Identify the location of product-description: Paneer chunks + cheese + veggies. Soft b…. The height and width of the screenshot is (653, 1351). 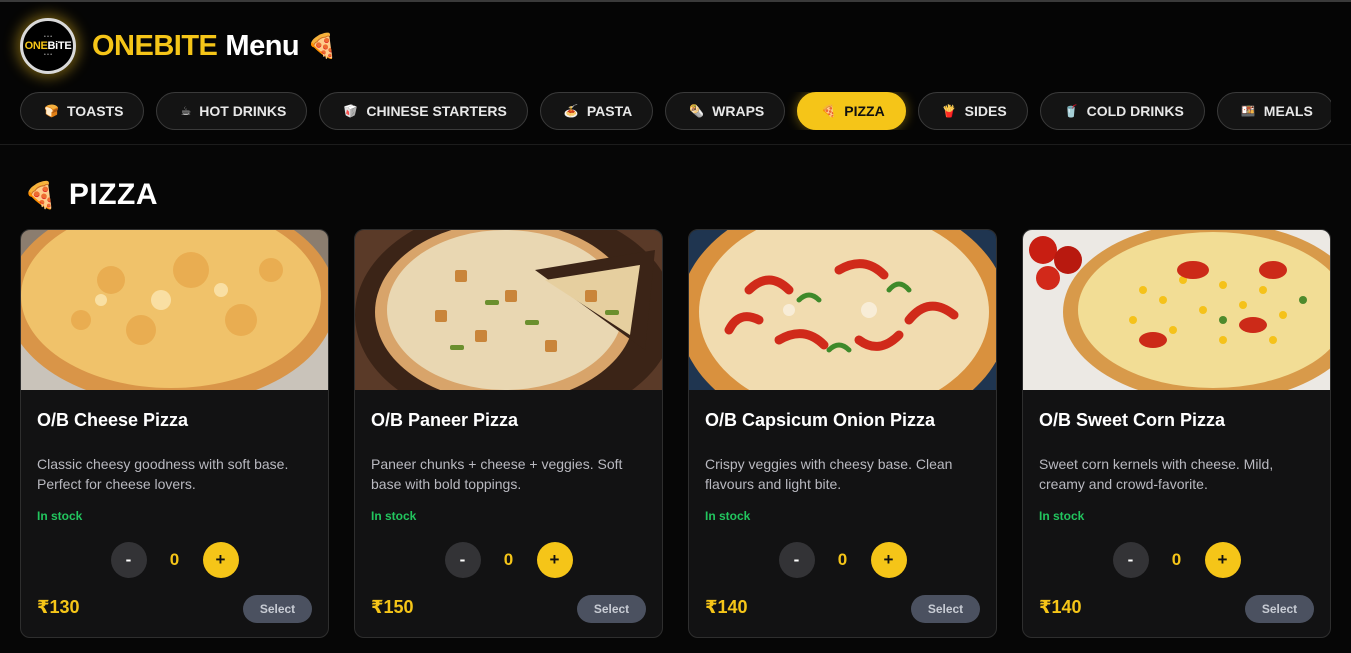
(497, 474).